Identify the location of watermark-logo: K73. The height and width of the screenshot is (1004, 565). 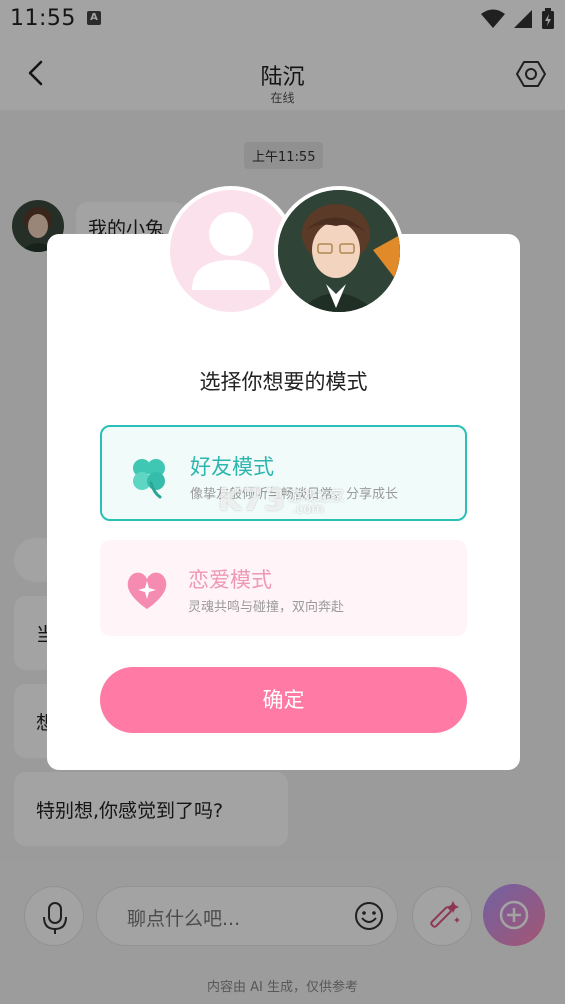
(252, 500).